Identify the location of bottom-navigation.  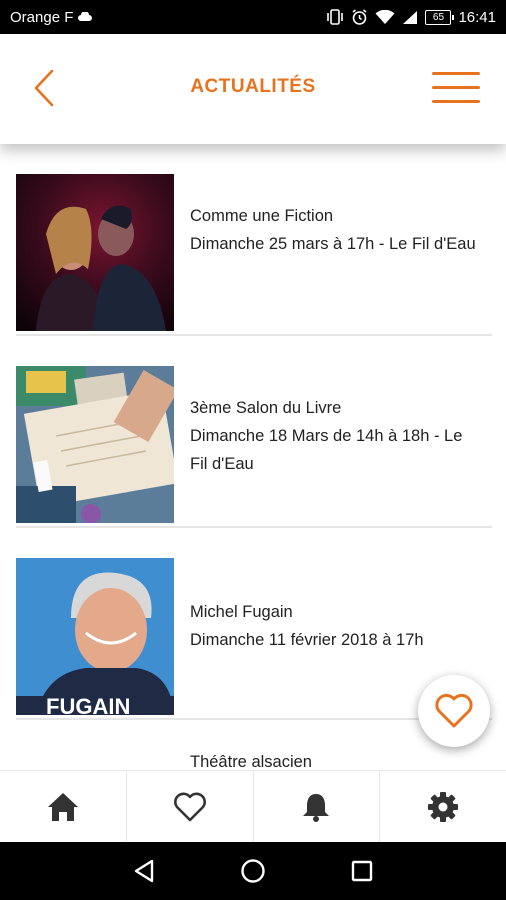
(253, 806).